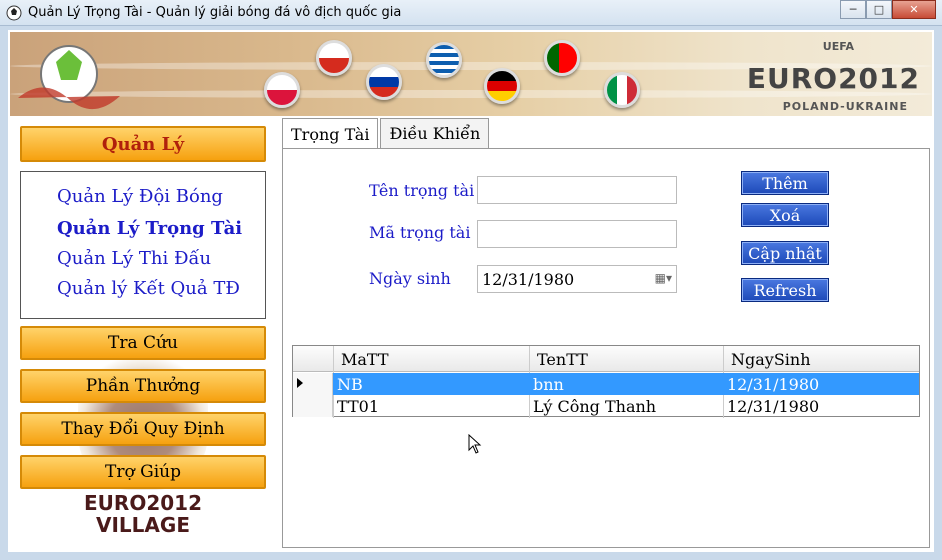  I want to click on nav-header-quan-ly: Quản Lý, so click(143, 144).